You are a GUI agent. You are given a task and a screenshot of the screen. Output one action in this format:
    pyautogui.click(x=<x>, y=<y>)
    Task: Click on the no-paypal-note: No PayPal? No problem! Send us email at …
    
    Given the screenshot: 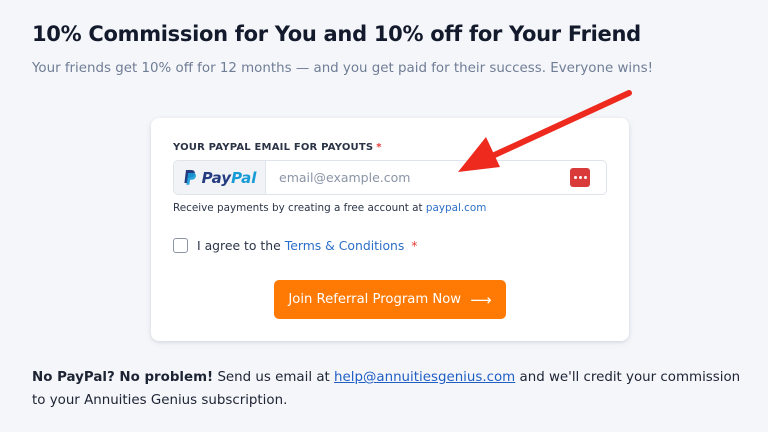 What is the action you would take?
    pyautogui.click(x=390, y=389)
    